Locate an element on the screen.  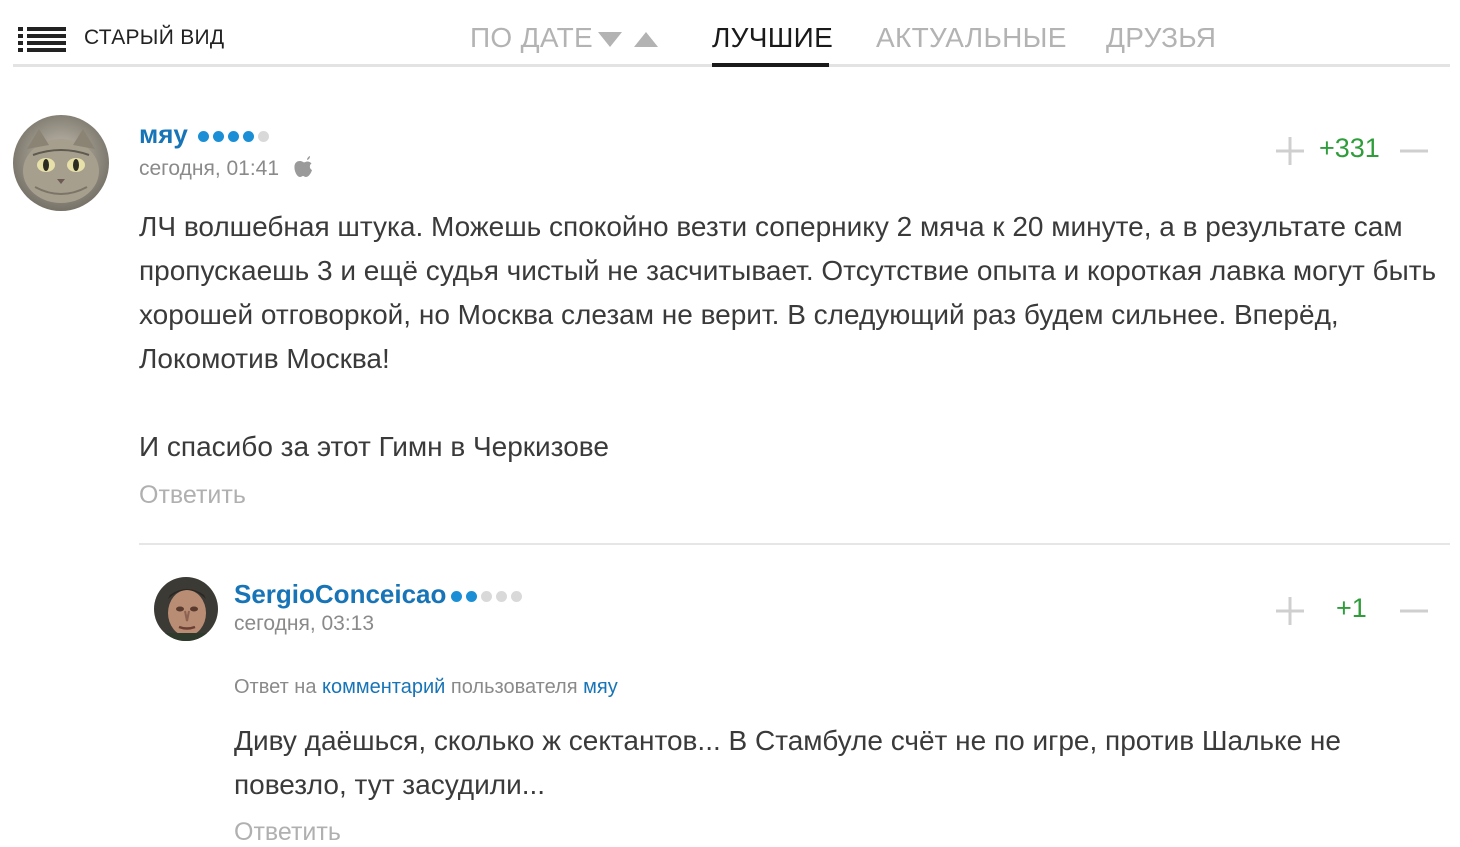
tab-by-date: ПО ДАТЕ is located at coordinates (531, 38).